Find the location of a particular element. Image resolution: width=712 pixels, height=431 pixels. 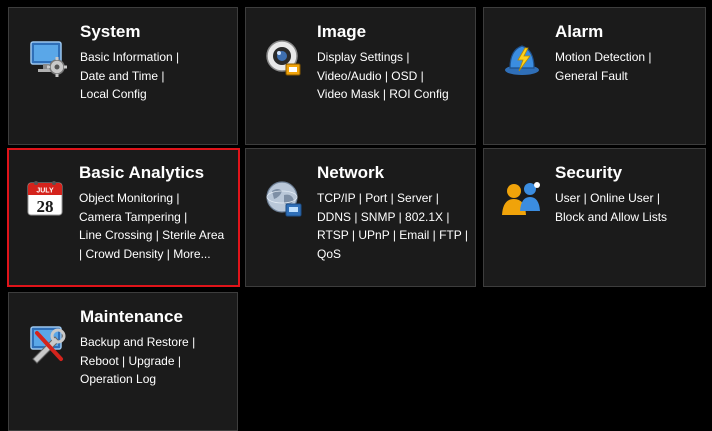

tile-title: Security is located at coordinates (589, 172).